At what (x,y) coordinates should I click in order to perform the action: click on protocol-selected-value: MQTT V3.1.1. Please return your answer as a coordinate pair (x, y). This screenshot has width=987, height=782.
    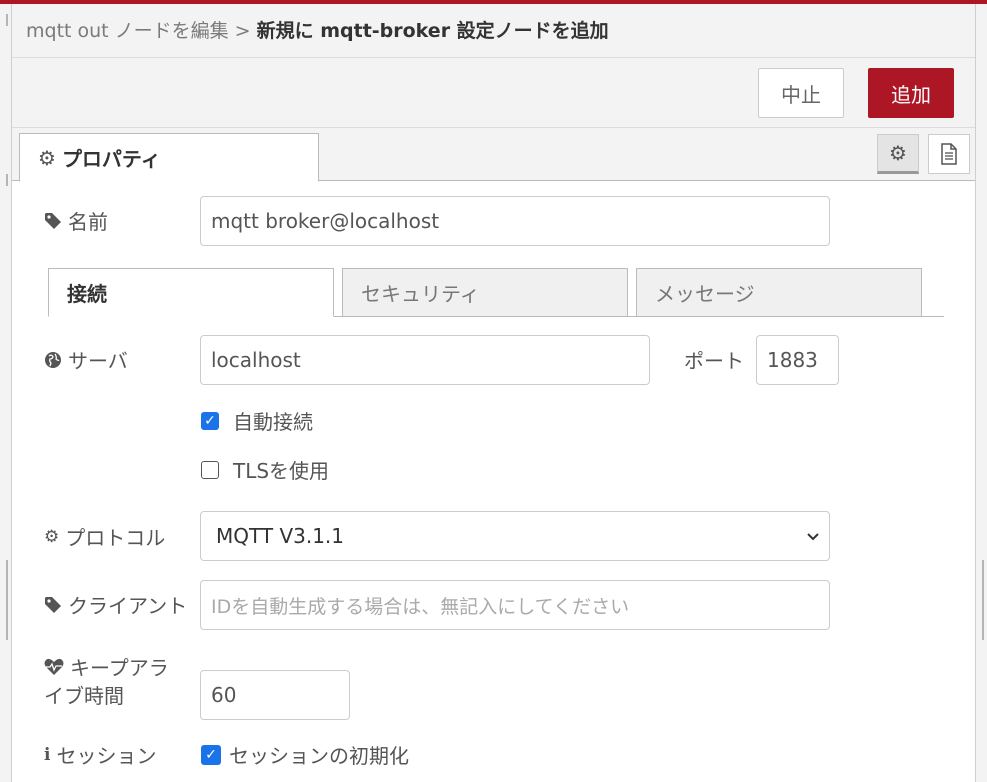
    Looking at the image, I should click on (280, 536).